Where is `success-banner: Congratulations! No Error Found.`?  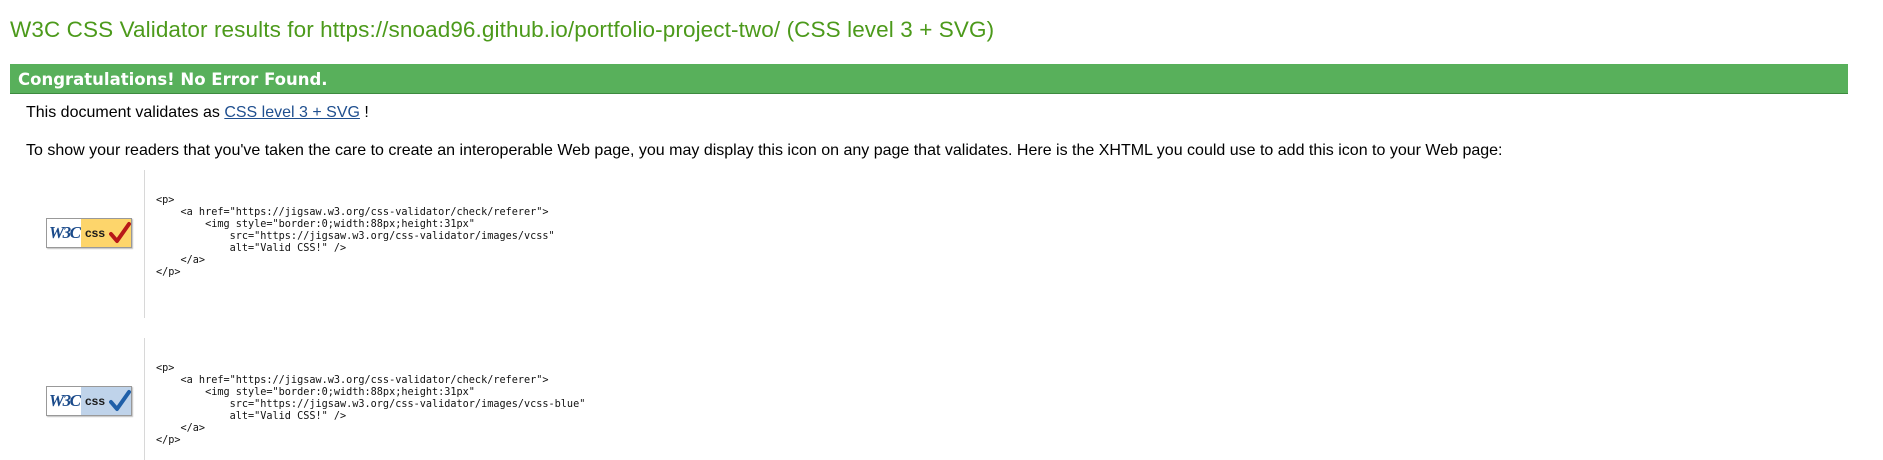 success-banner: Congratulations! No Error Found. is located at coordinates (929, 79).